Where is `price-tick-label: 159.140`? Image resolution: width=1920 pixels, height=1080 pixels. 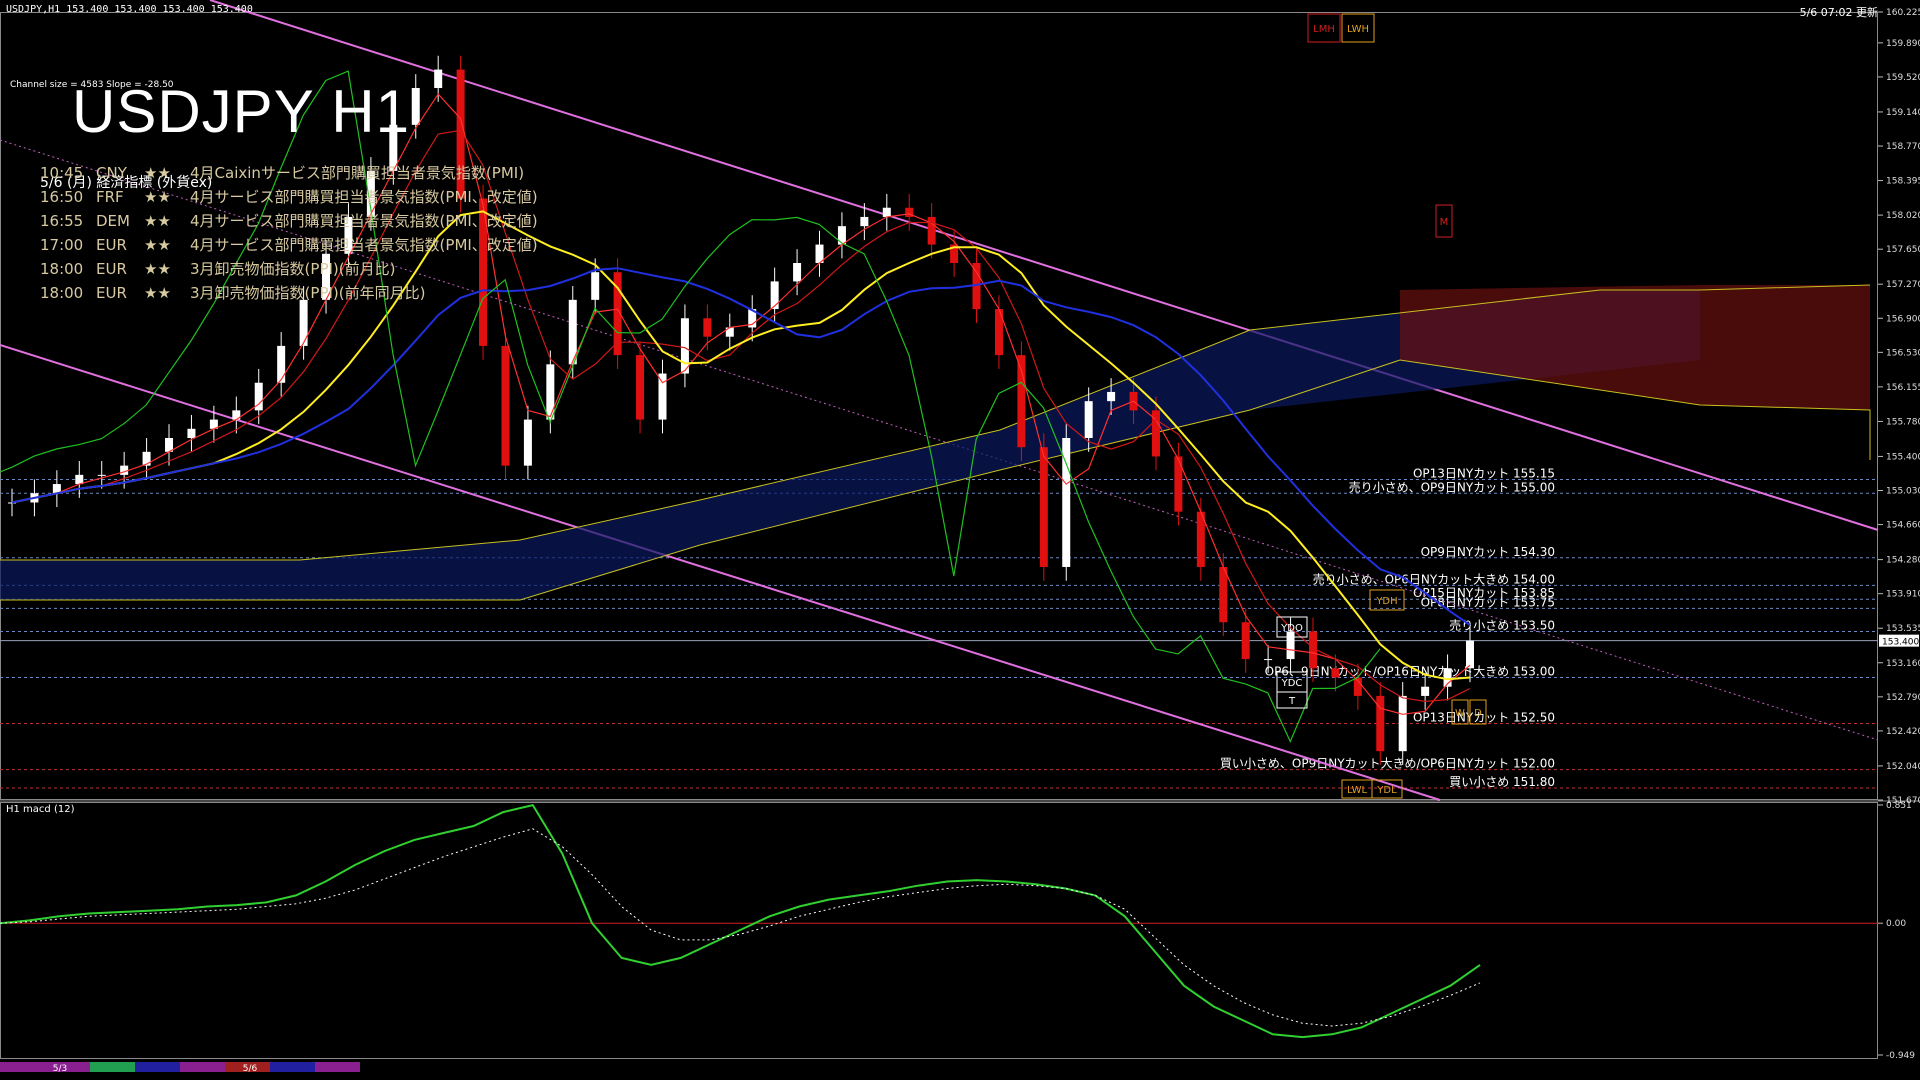
price-tick-label: 159.140 is located at coordinates (1903, 113).